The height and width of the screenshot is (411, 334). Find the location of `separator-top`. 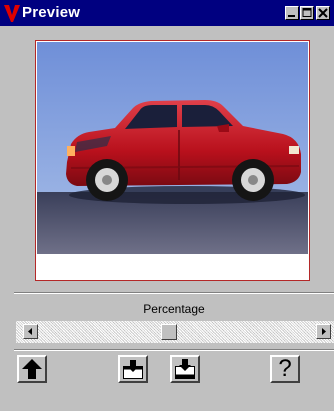

separator-top is located at coordinates (174, 293).